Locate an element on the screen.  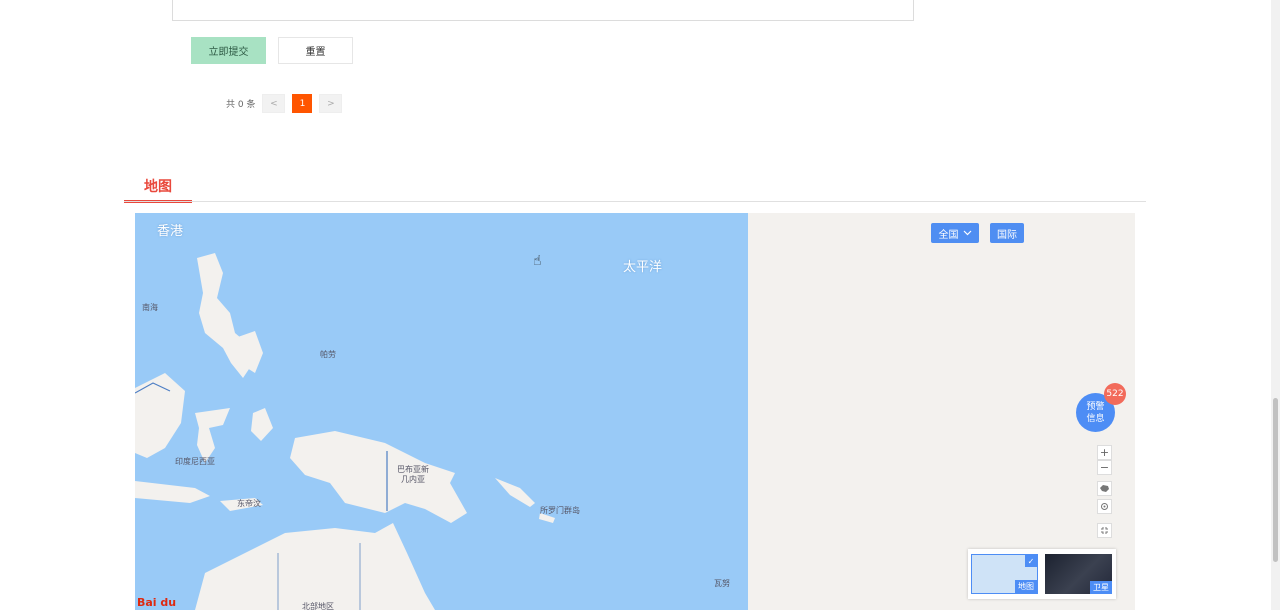
map-label-png: 巴布亚新 几内亚 is located at coordinates (413, 474).